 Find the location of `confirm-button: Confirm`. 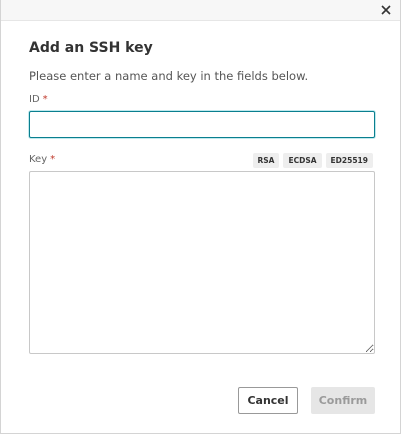

confirm-button: Confirm is located at coordinates (343, 400).